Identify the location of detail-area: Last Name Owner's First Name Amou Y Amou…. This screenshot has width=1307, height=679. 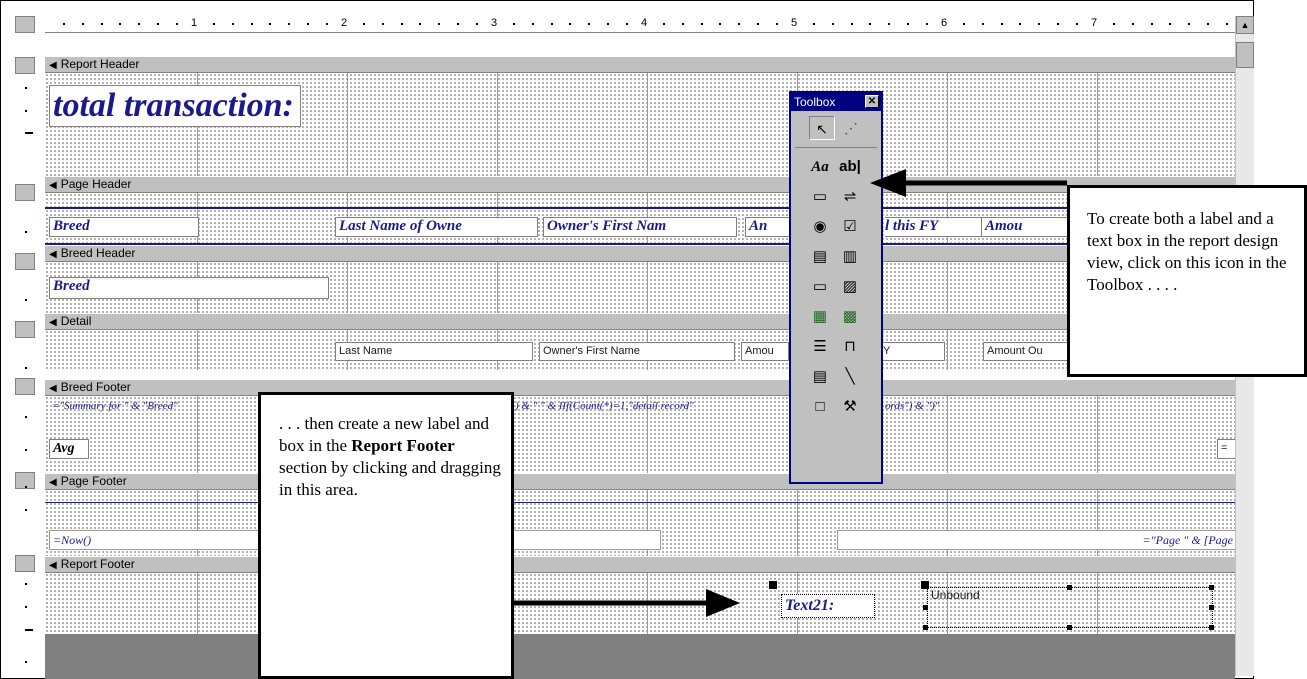
(640, 350).